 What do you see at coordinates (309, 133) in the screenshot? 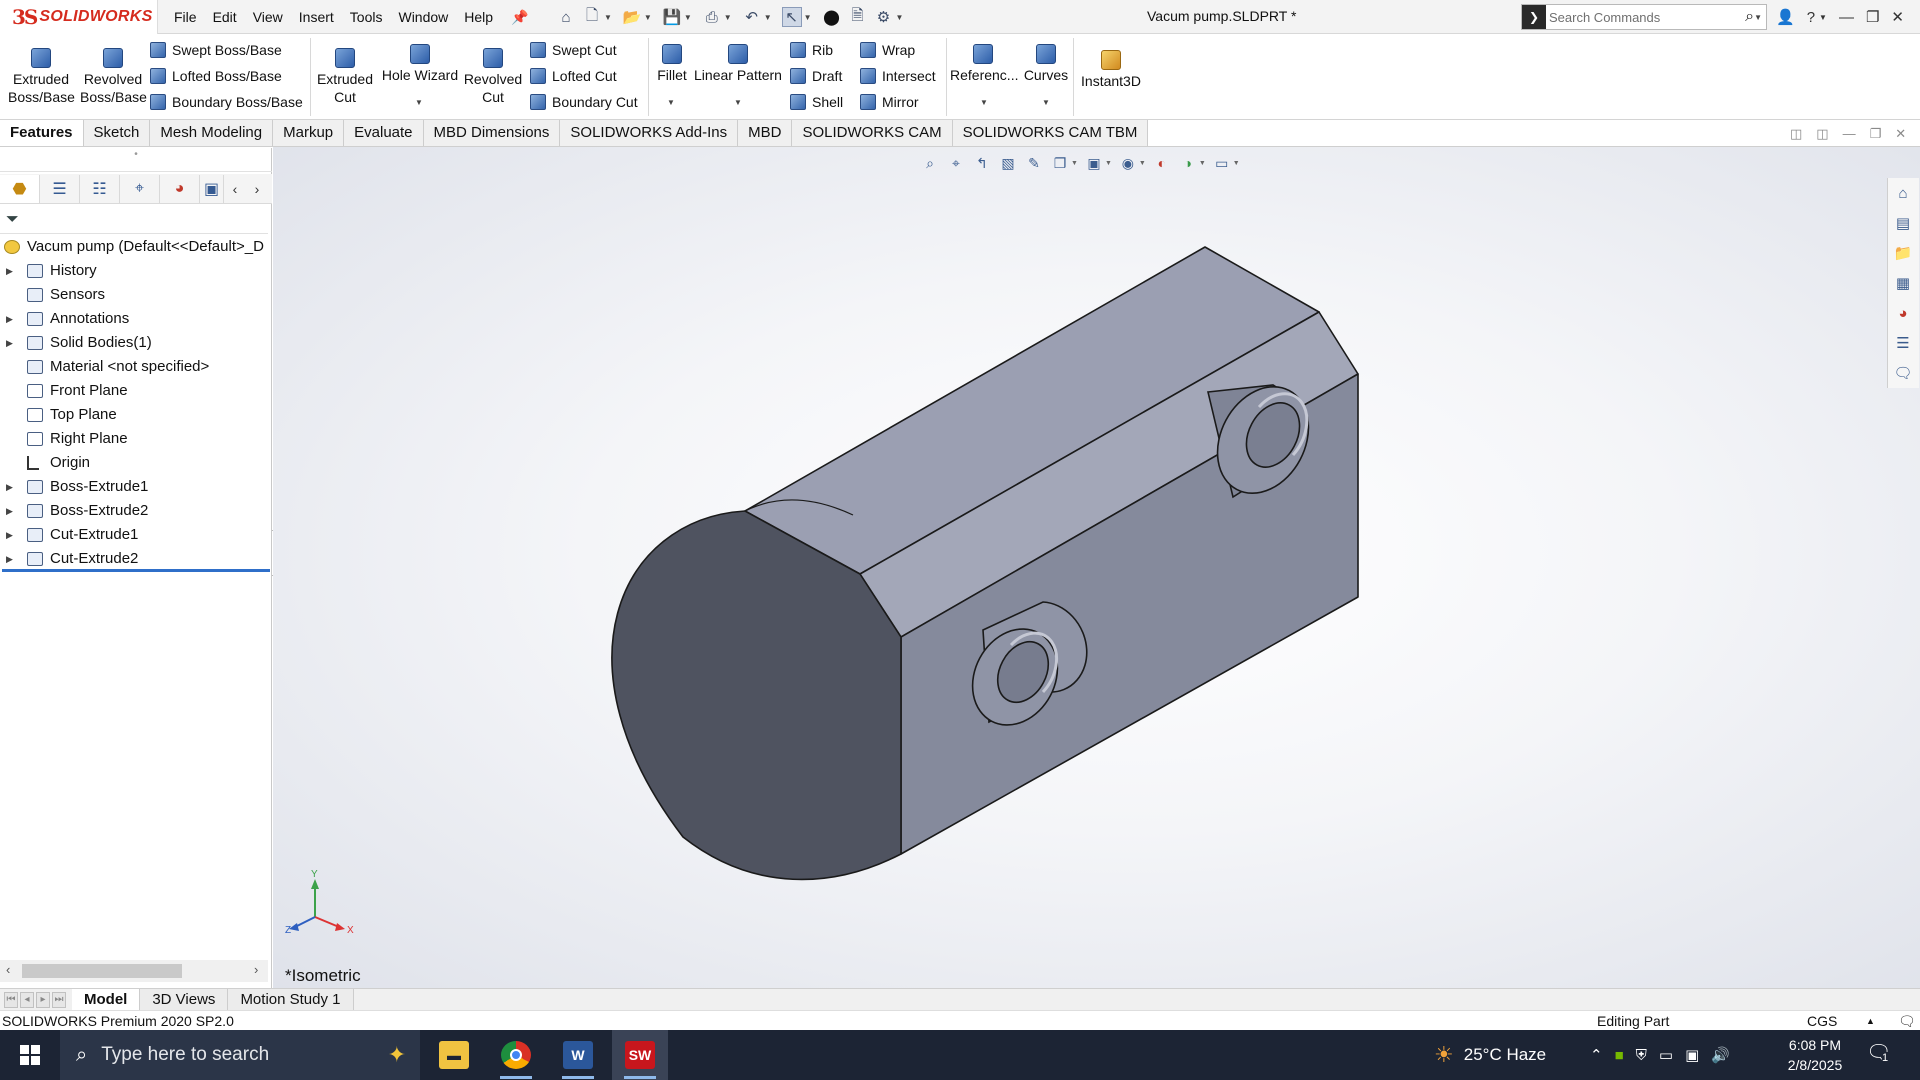
I see `tab-markup: Markup` at bounding box center [309, 133].